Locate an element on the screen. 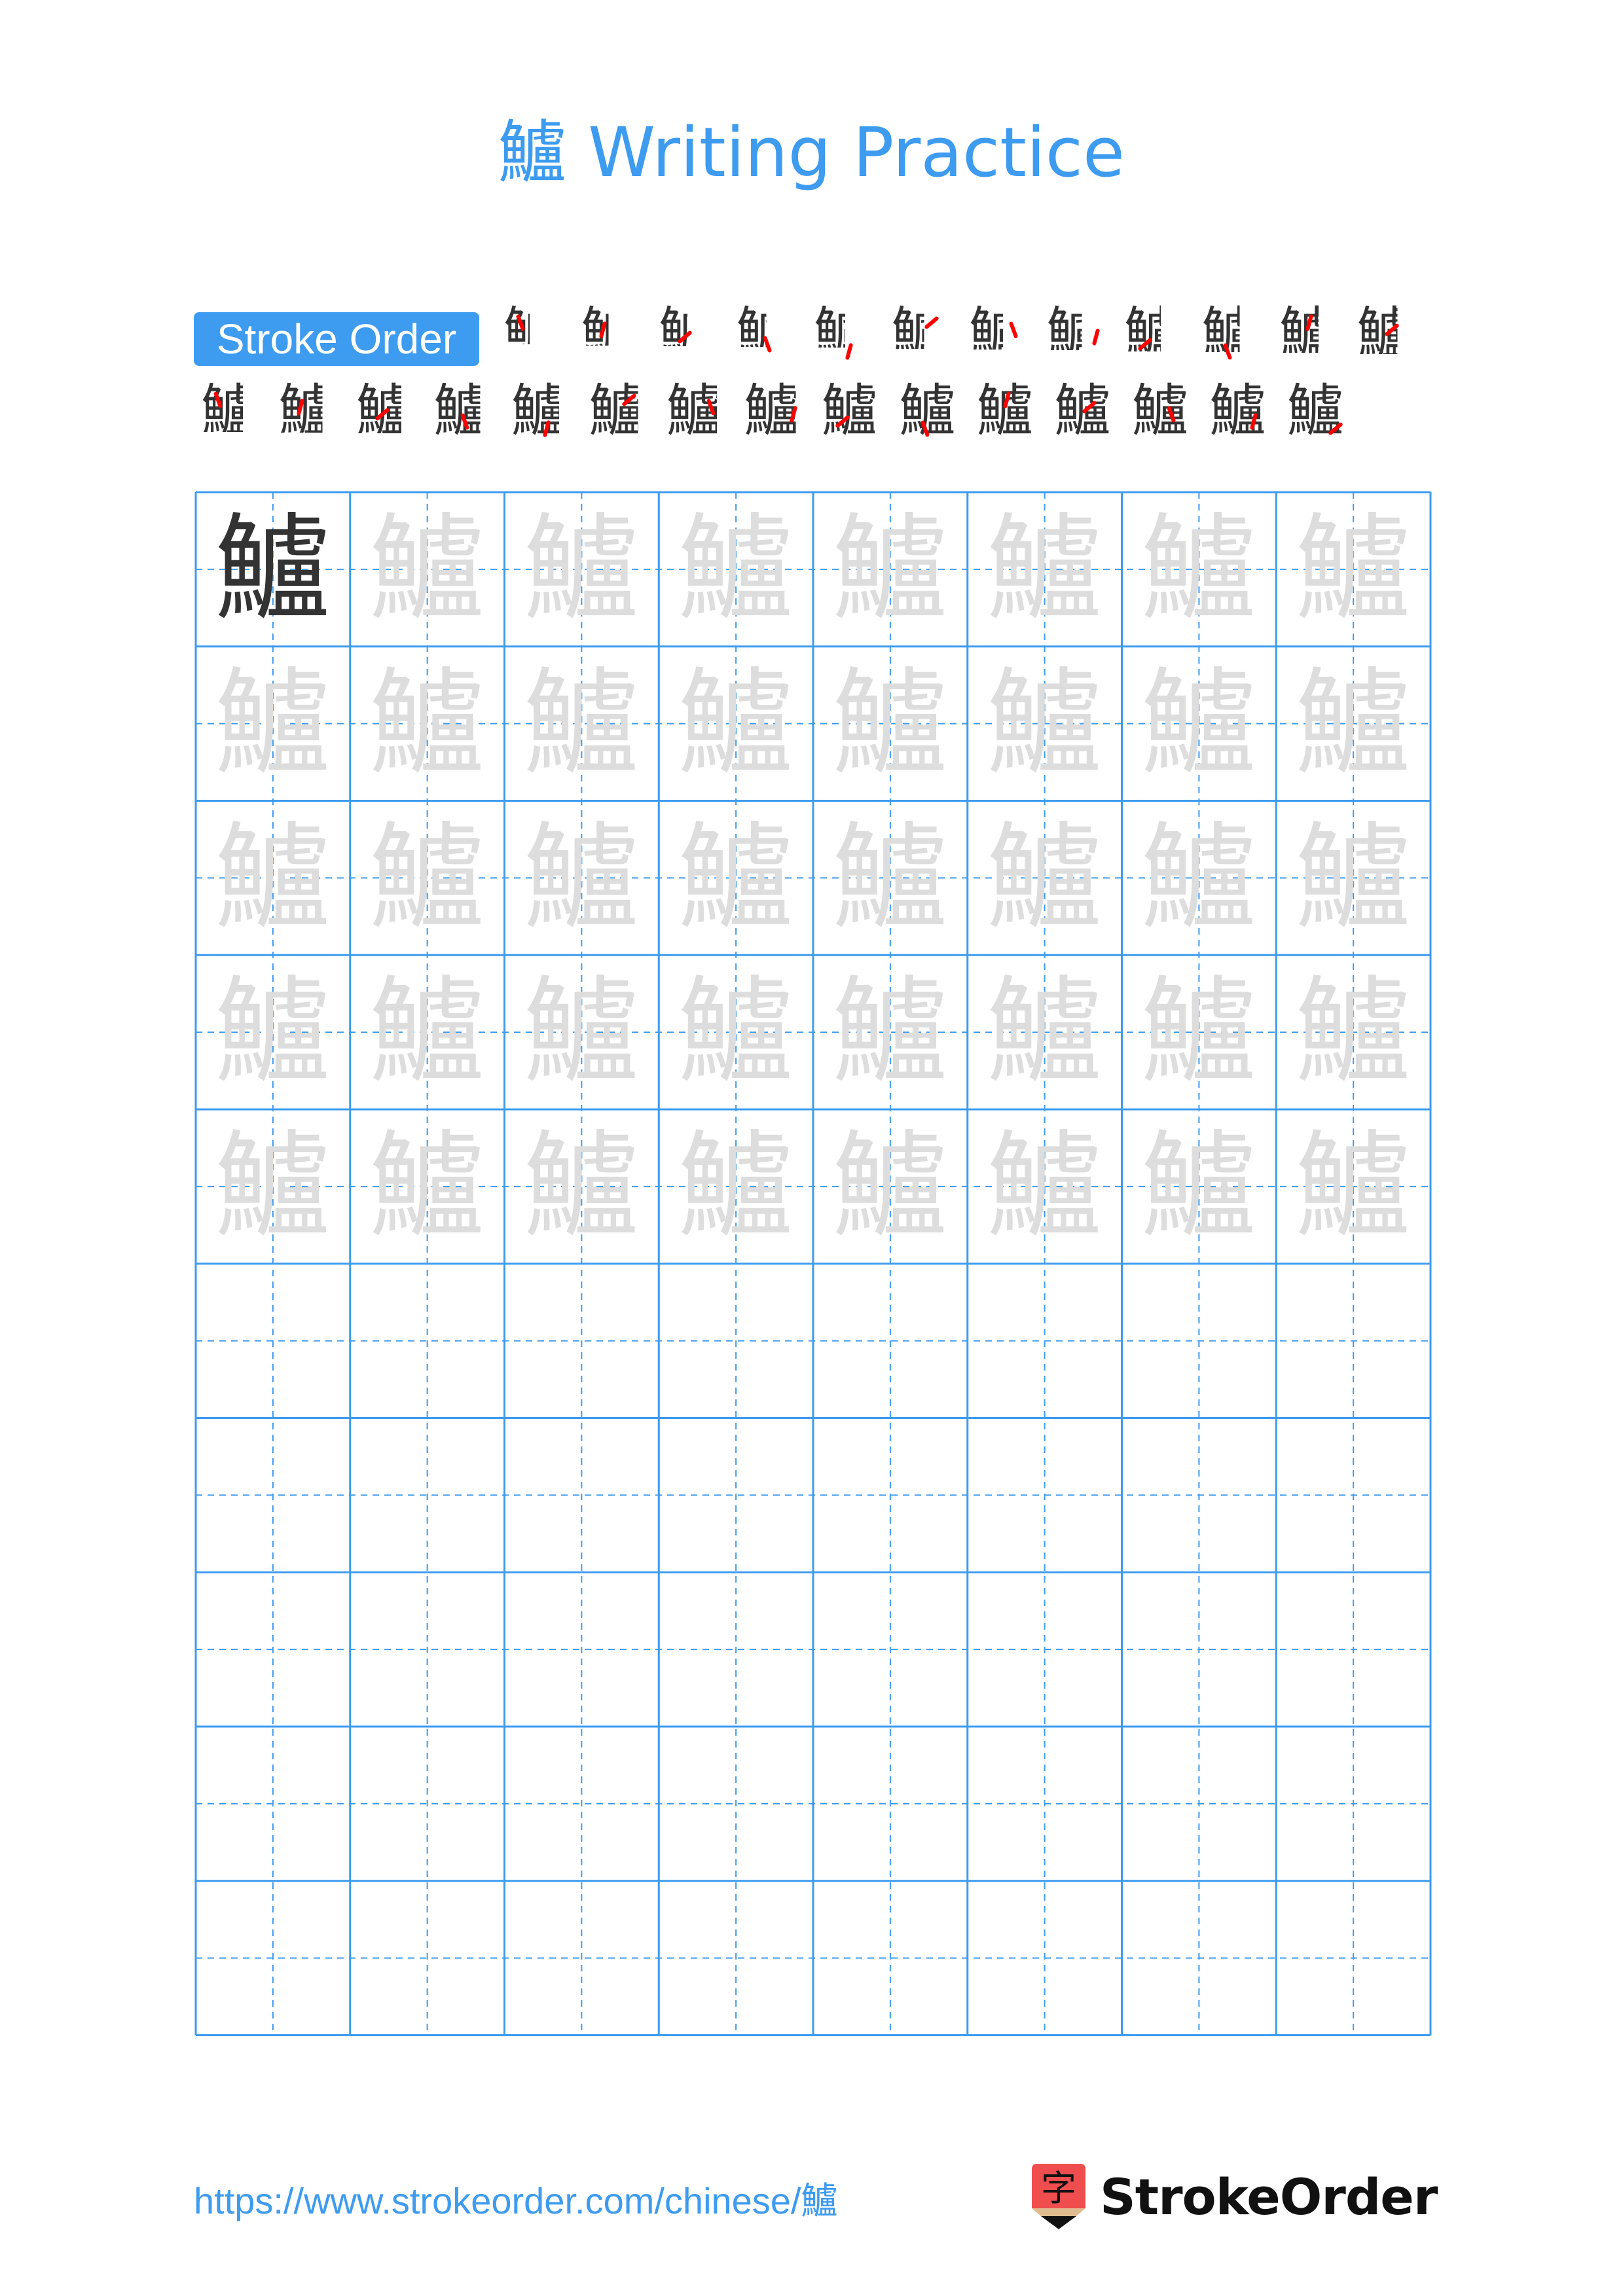 The width and height of the screenshot is (1623, 2296). stroke-step-16: 鱸 is located at coordinates (462, 411).